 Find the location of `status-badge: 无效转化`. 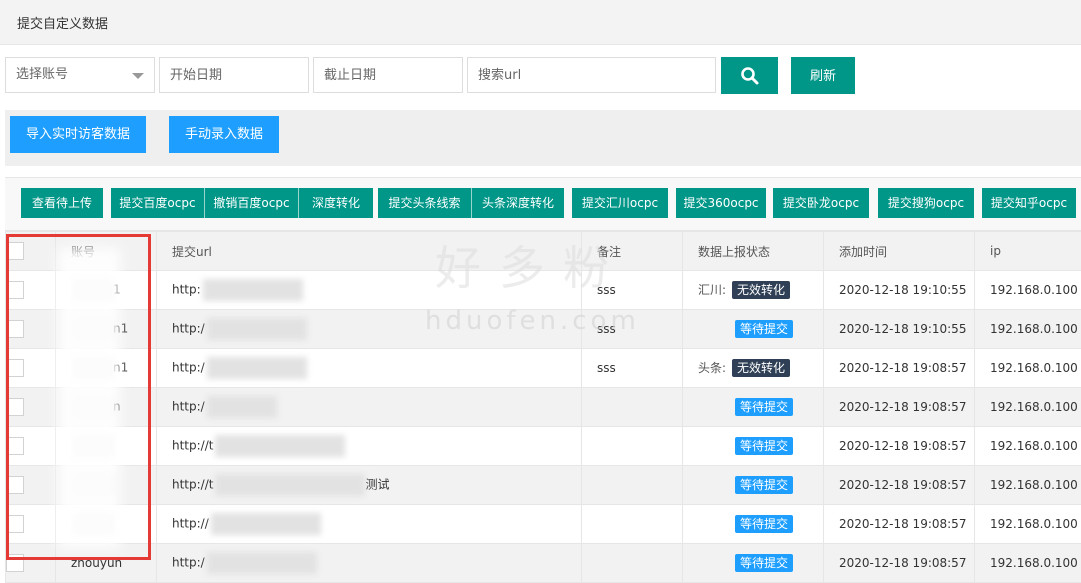

status-badge: 无效转化 is located at coordinates (761, 368).